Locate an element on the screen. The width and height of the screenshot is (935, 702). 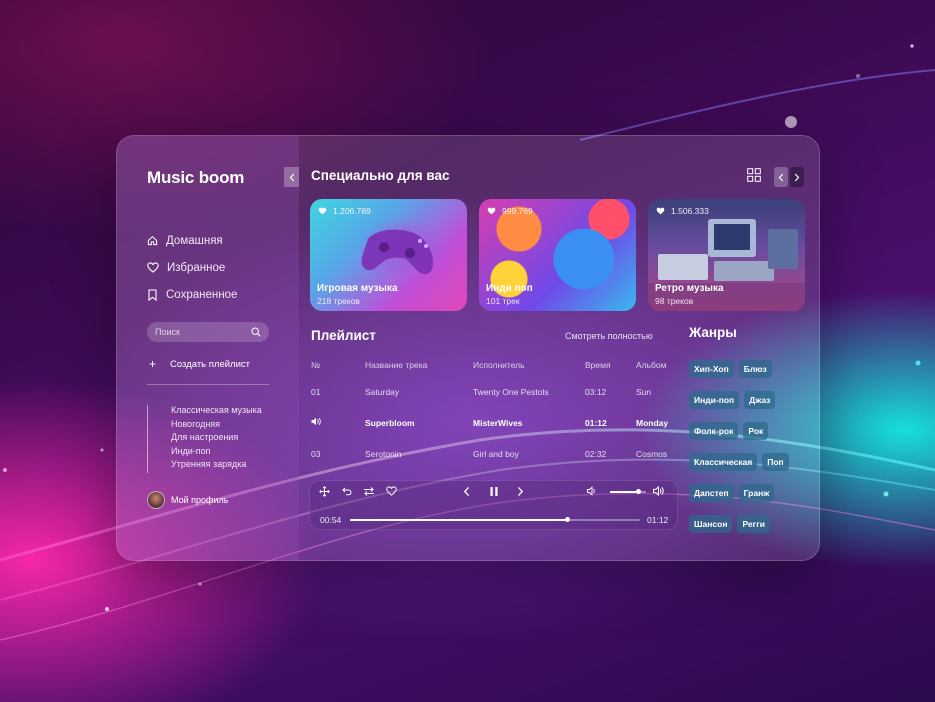
move-icon is located at coordinates (324, 491).